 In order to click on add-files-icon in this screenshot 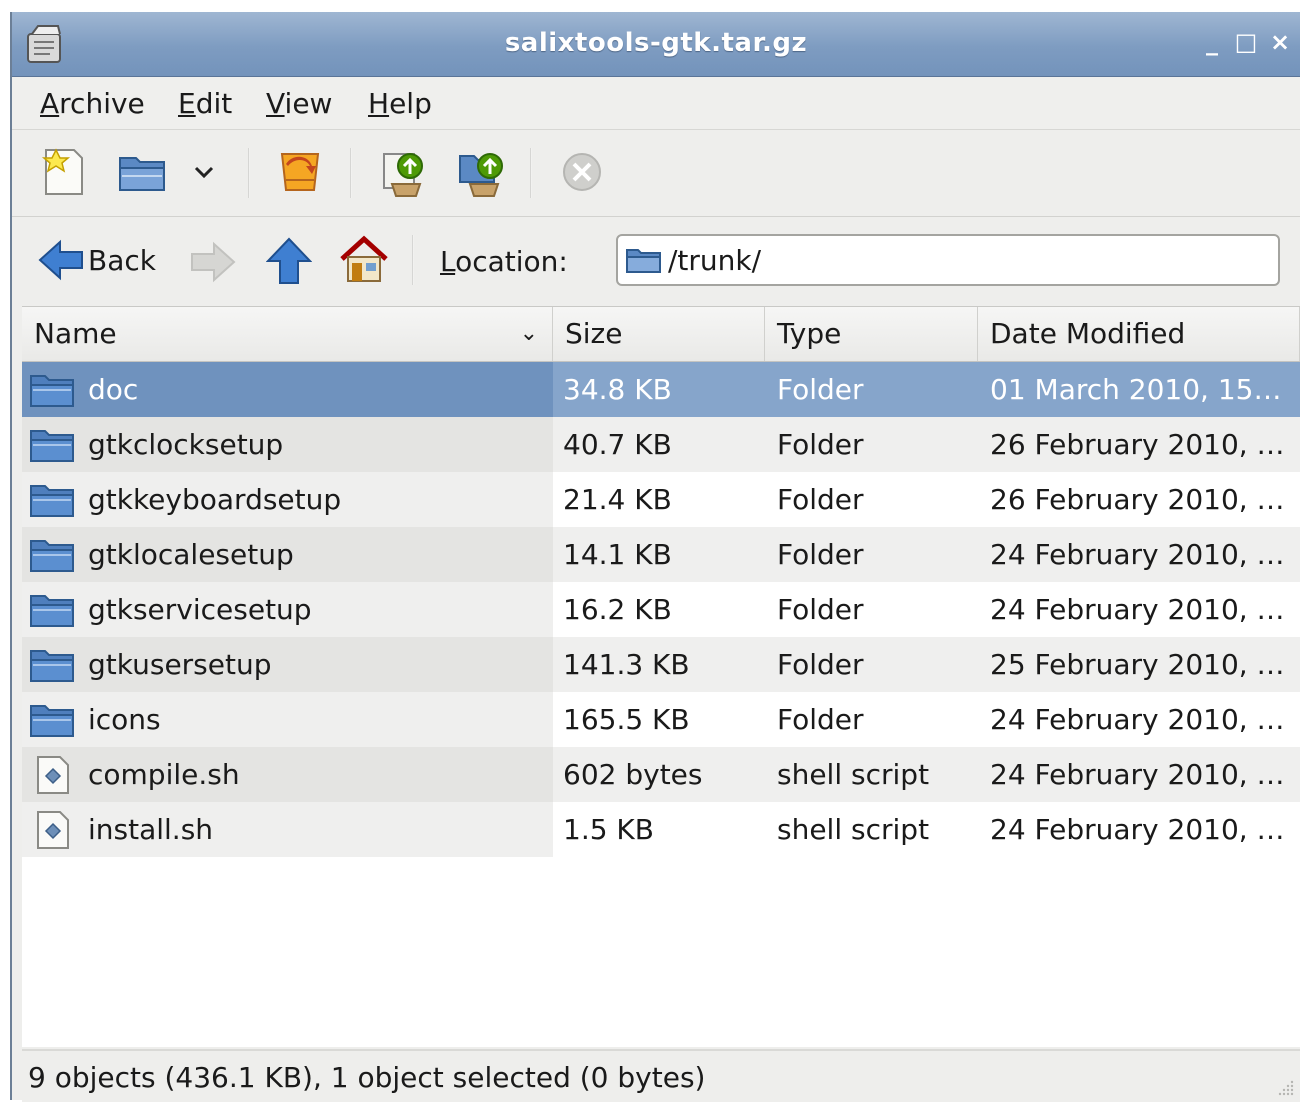, I will do `click(404, 172)`.